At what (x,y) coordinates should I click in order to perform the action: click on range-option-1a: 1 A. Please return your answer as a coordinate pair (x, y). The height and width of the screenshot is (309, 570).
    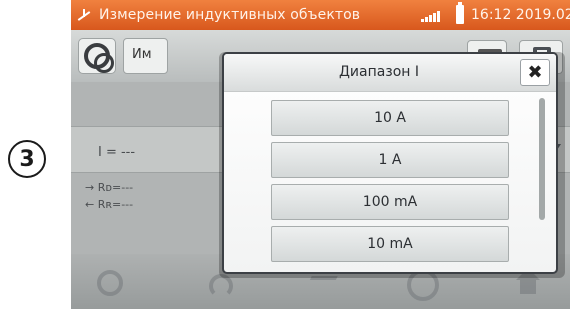
    Looking at the image, I should click on (390, 160).